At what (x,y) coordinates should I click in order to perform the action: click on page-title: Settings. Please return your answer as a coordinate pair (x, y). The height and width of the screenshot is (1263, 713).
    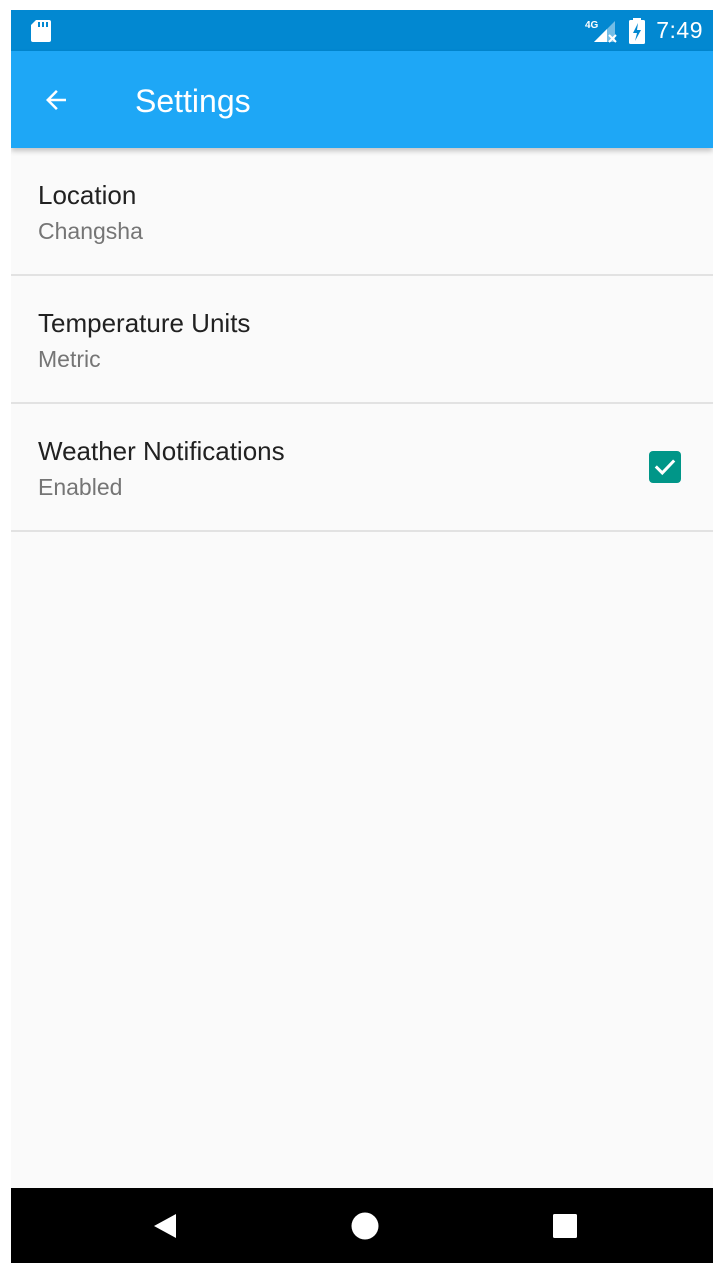
    Looking at the image, I should click on (193, 101).